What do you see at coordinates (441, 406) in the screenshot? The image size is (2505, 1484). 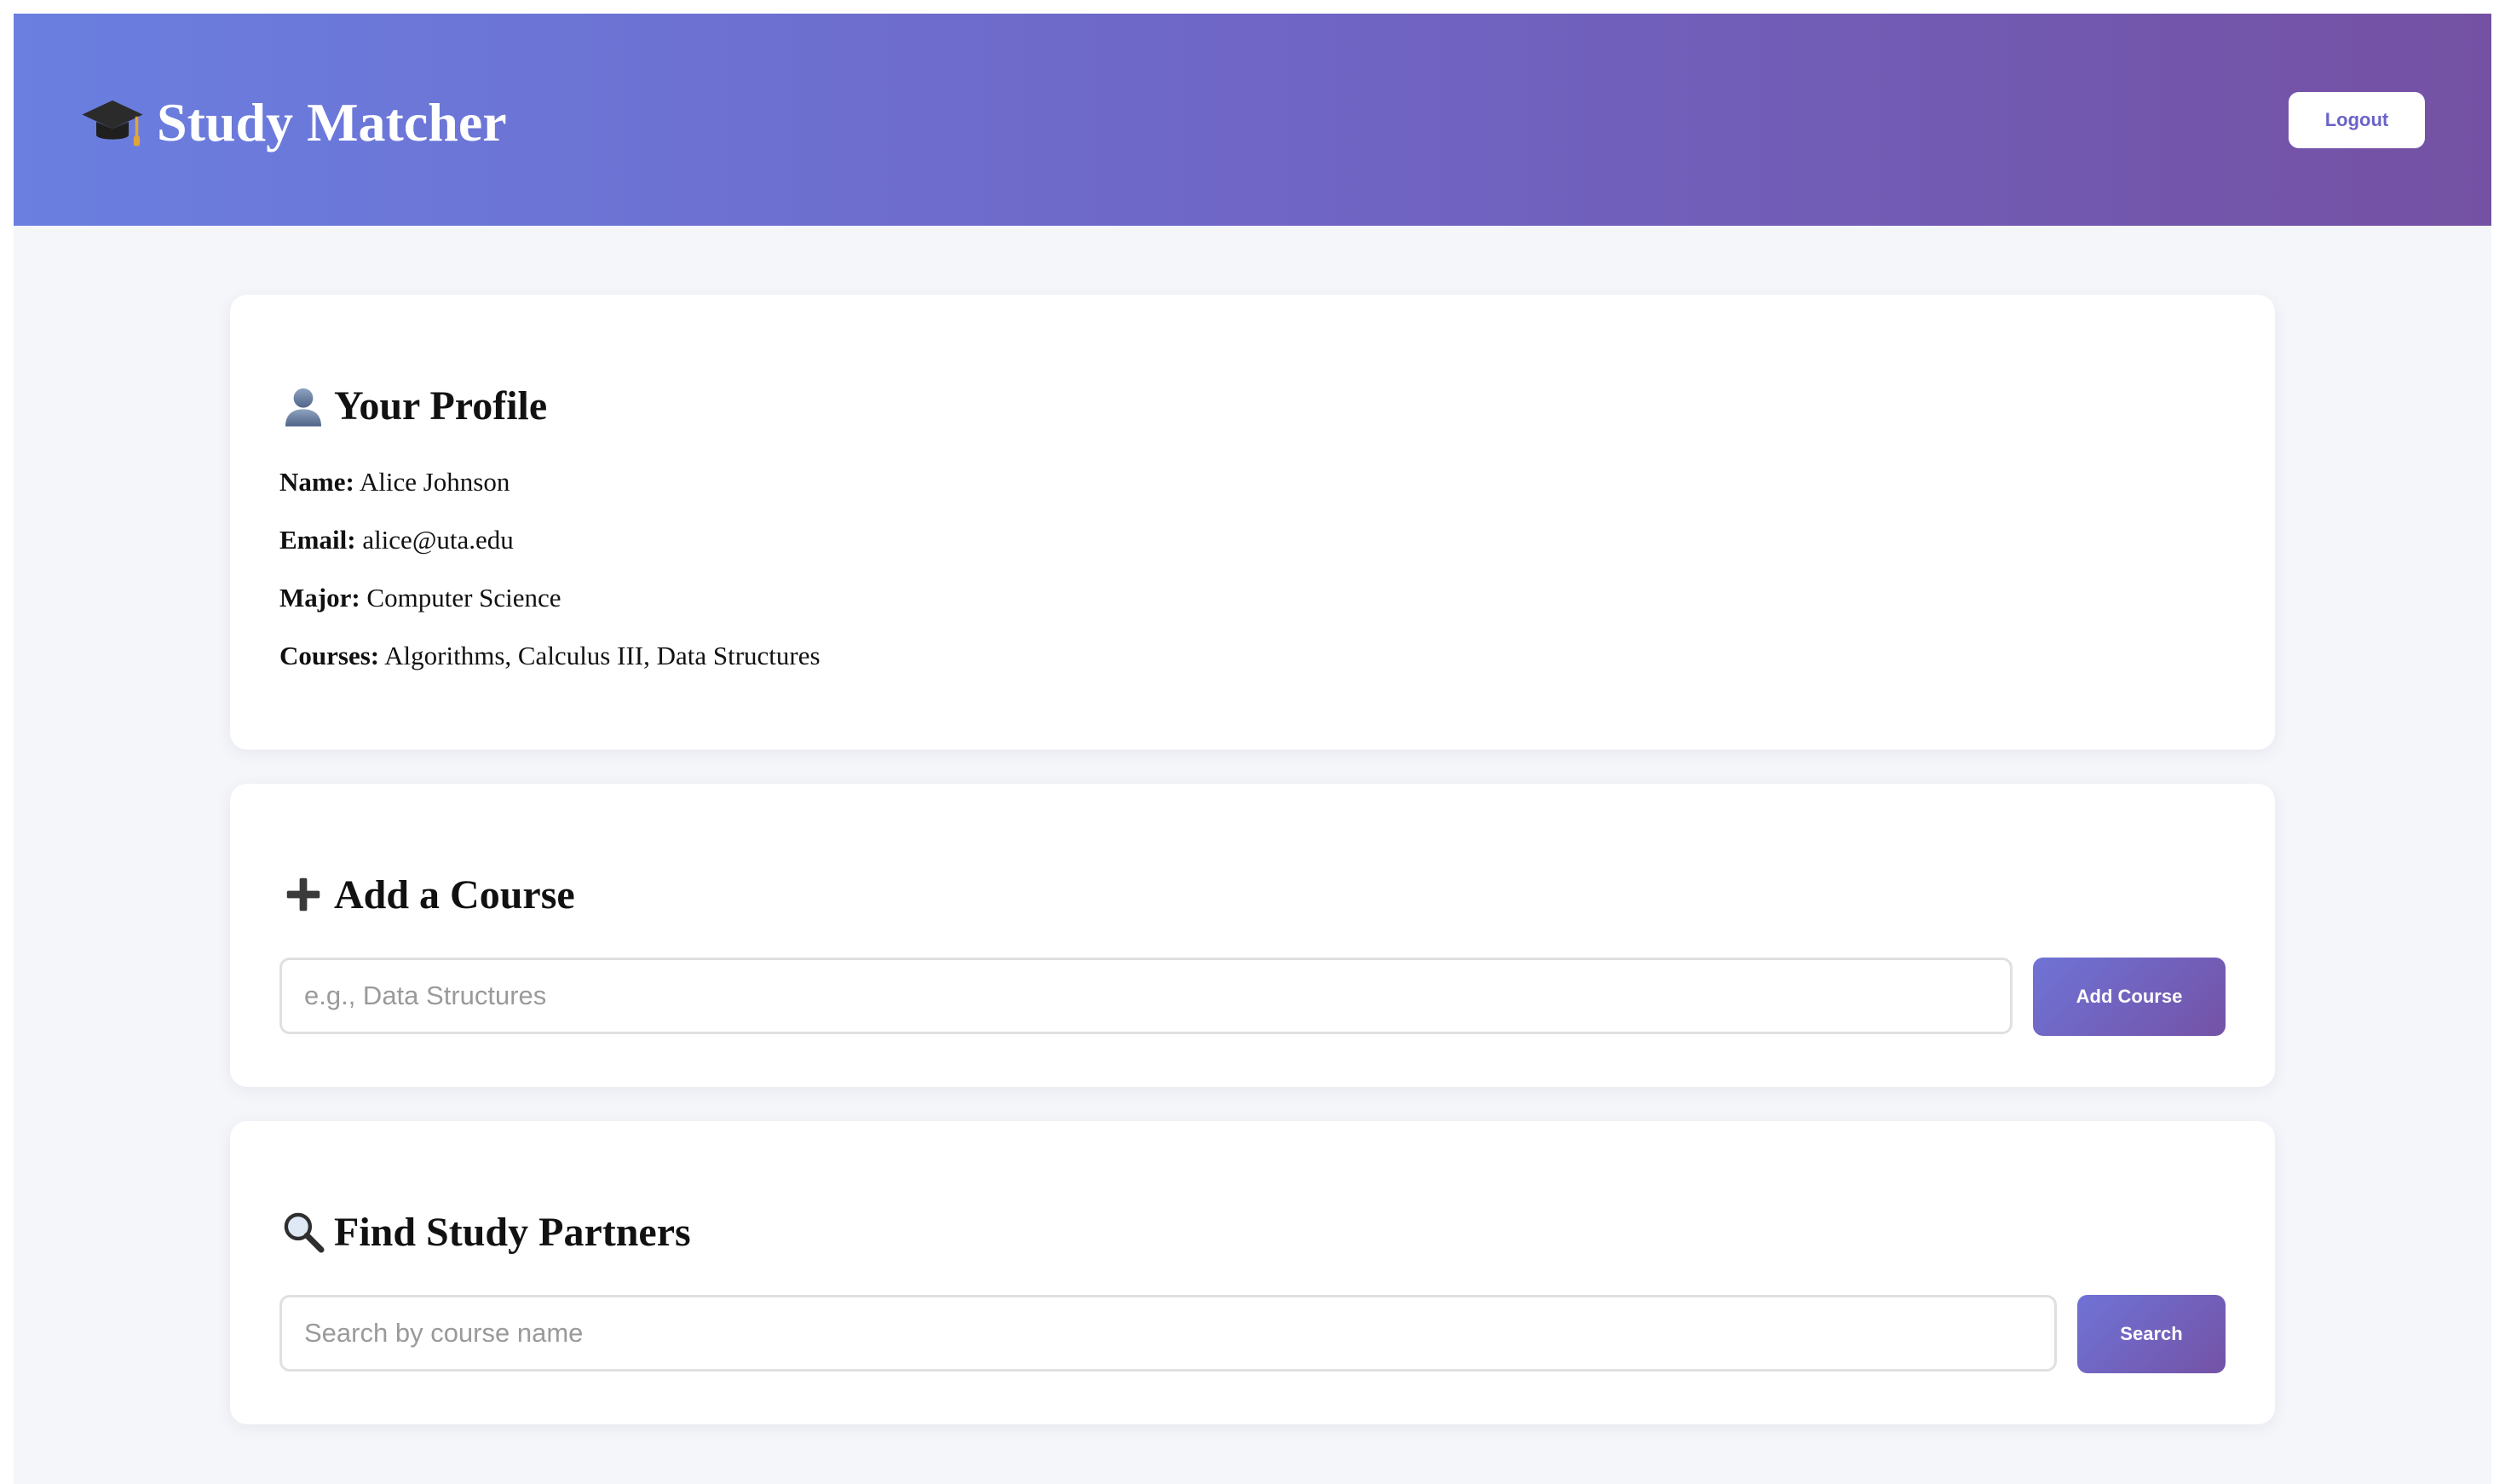 I see `profile-heading-text: Your Profile` at bounding box center [441, 406].